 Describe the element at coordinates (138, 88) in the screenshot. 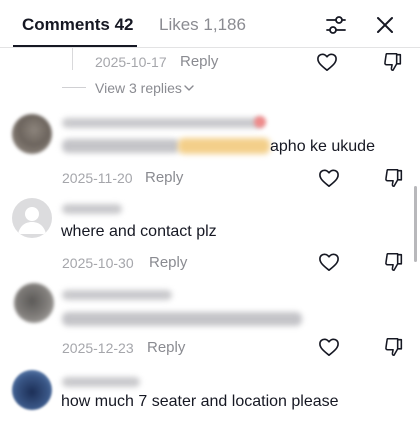

I see `view-replies-label: View 3 replies` at that location.